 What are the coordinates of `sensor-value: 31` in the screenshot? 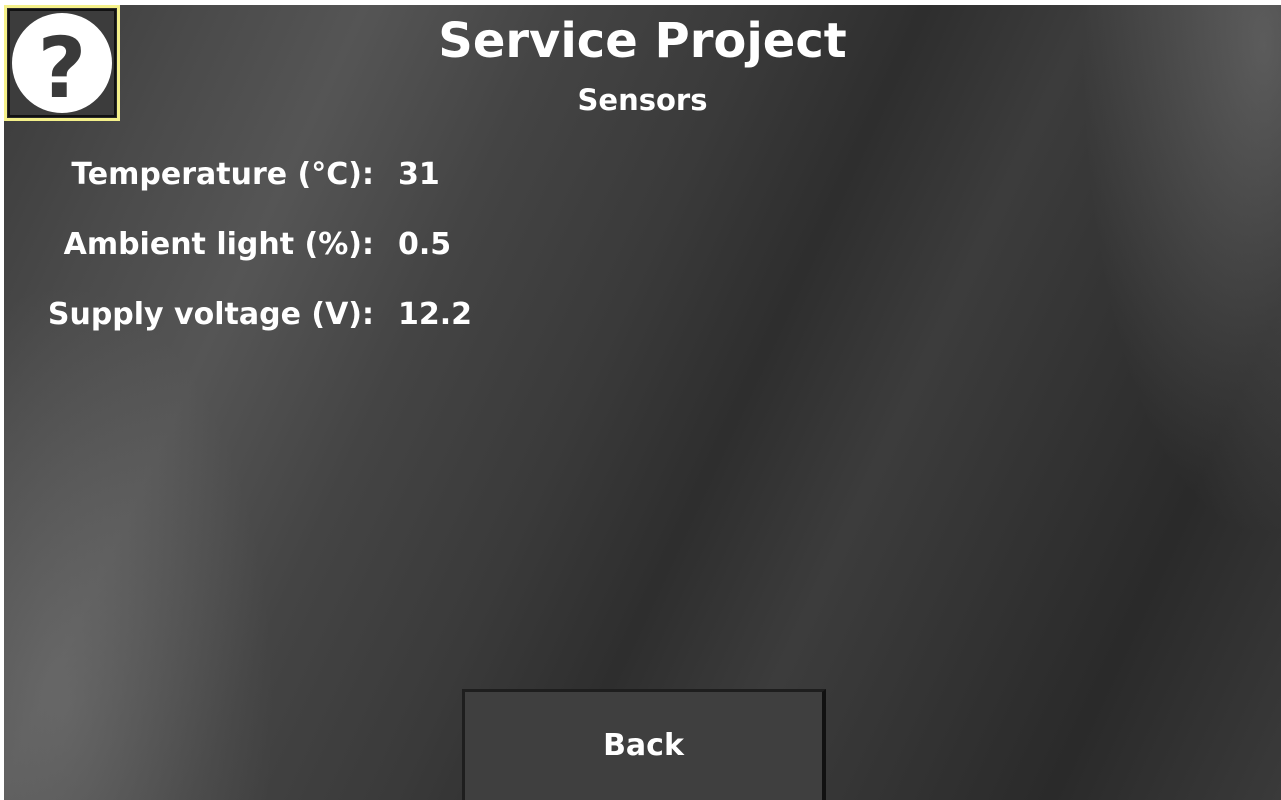 It's located at (419, 174).